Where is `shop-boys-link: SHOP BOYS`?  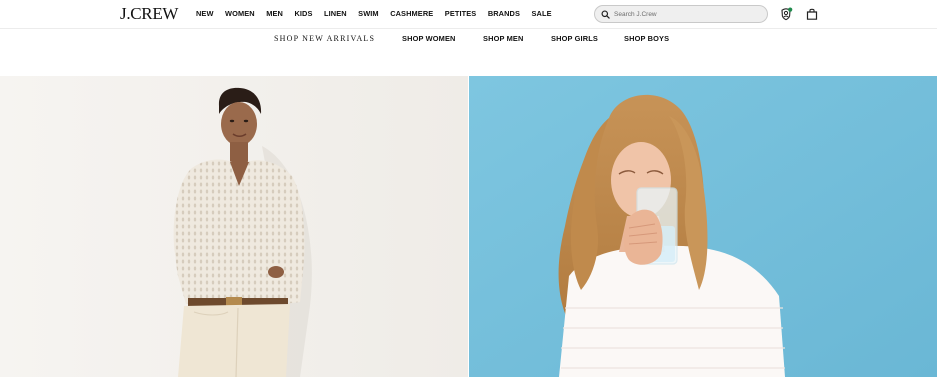 shop-boys-link: SHOP BOYS is located at coordinates (646, 38).